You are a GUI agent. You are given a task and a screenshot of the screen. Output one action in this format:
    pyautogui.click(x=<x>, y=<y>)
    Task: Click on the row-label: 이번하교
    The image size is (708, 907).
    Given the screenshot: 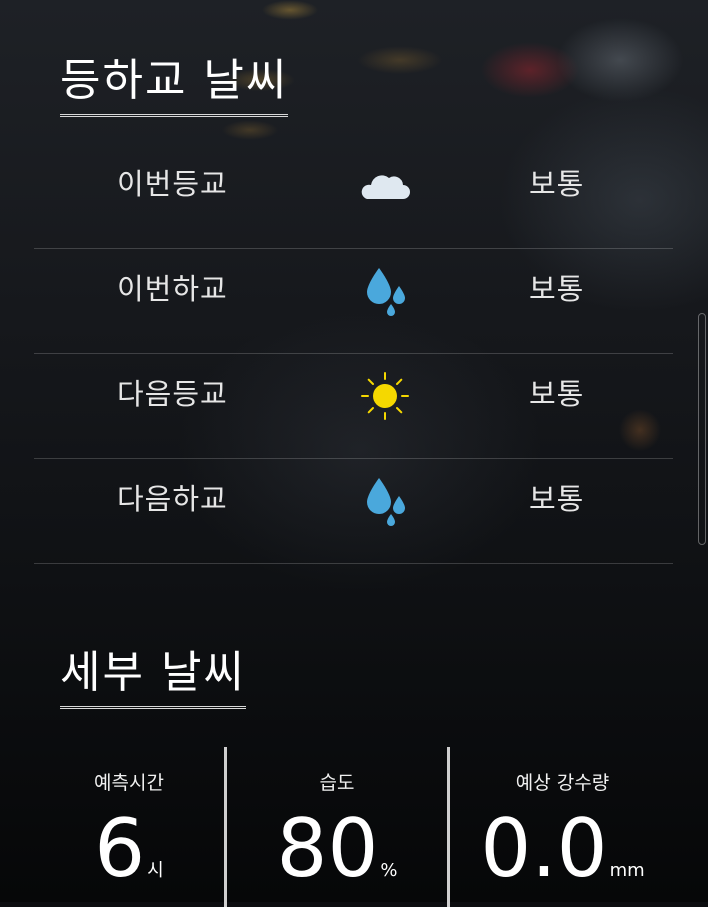 What is the action you would take?
    pyautogui.click(x=172, y=289)
    